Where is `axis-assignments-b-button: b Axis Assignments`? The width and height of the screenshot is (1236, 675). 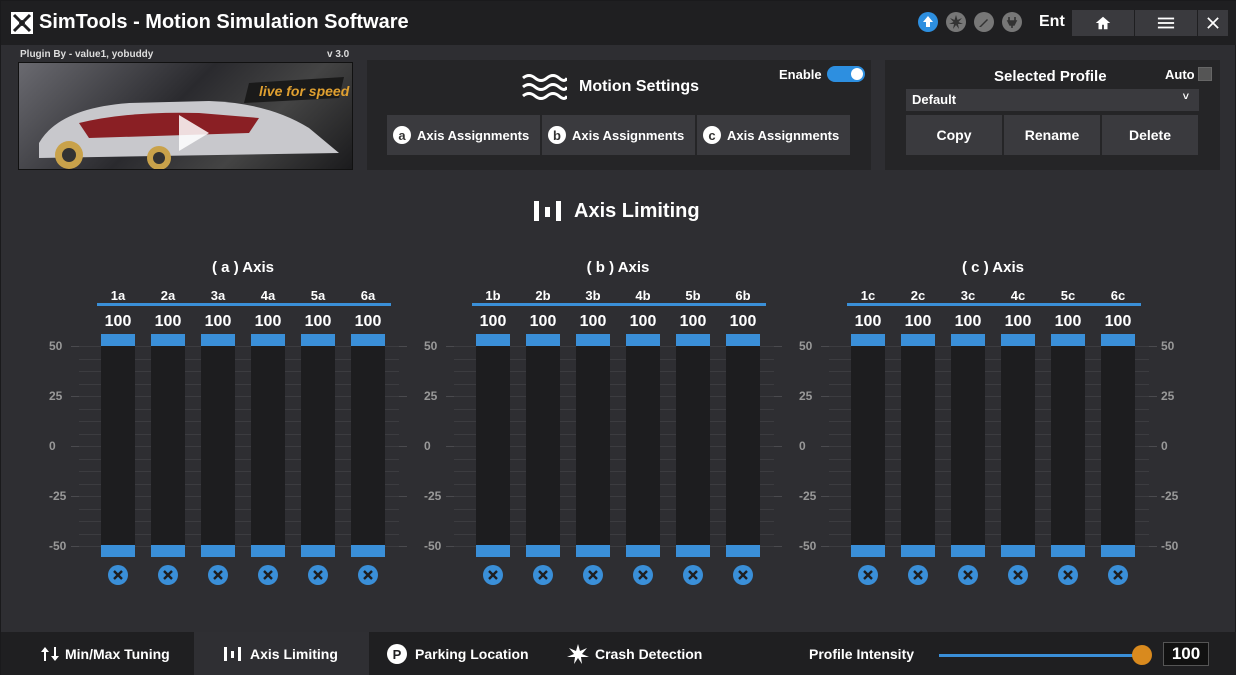 axis-assignments-b-button: b Axis Assignments is located at coordinates (618, 135).